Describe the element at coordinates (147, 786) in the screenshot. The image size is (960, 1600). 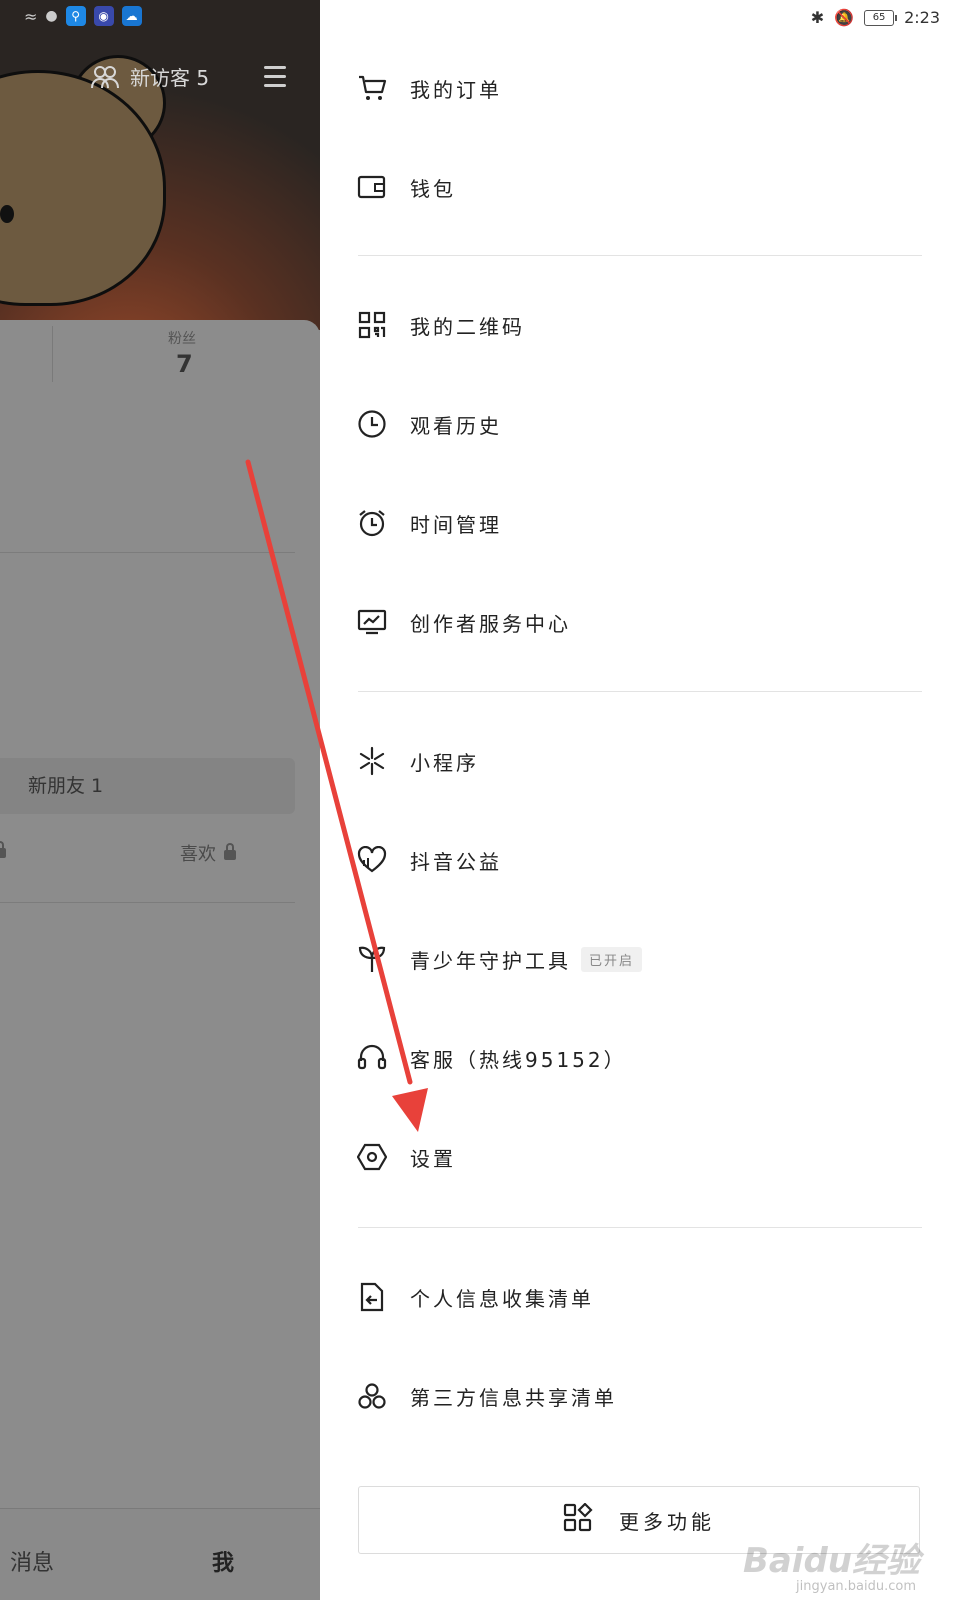
I see `new-friends-bar: 新朋友 1` at that location.